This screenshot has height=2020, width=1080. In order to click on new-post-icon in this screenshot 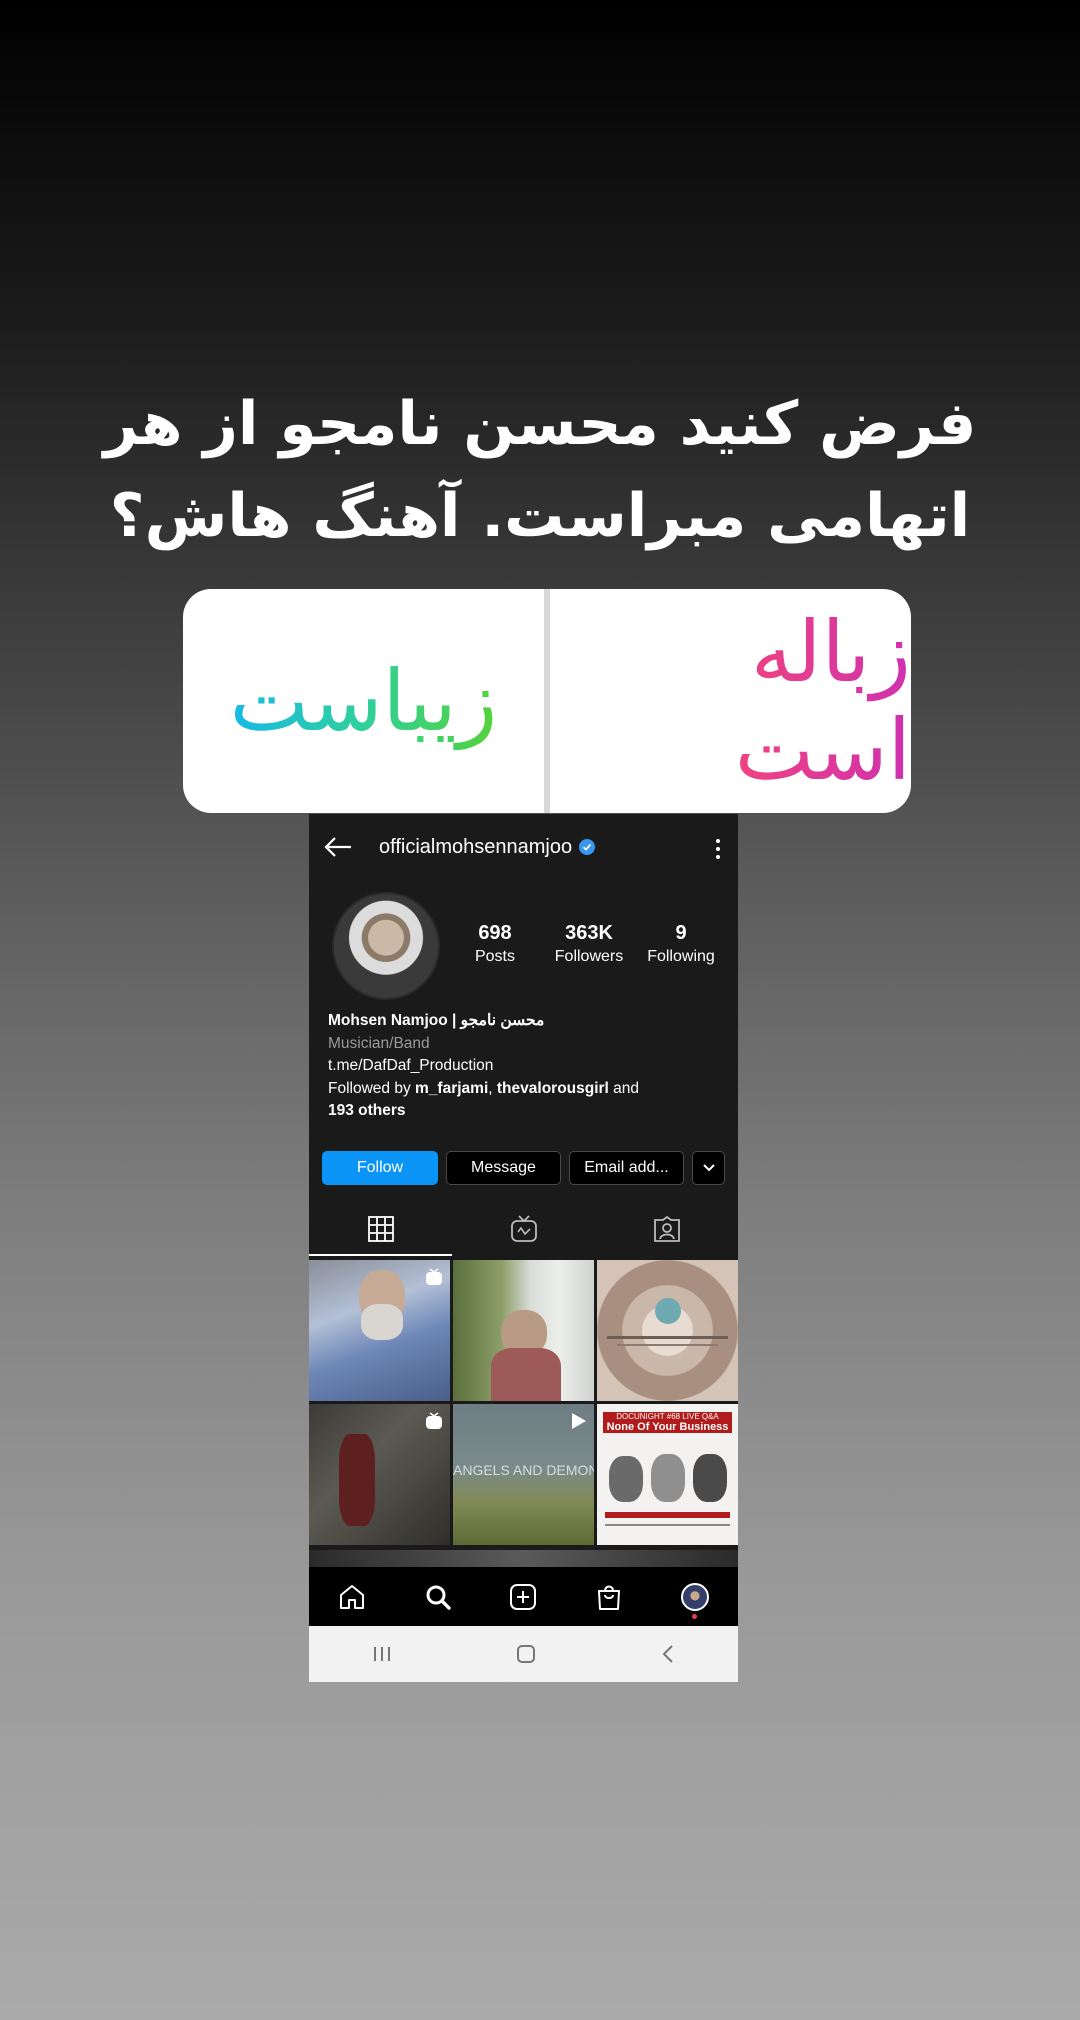, I will do `click(523, 1596)`.